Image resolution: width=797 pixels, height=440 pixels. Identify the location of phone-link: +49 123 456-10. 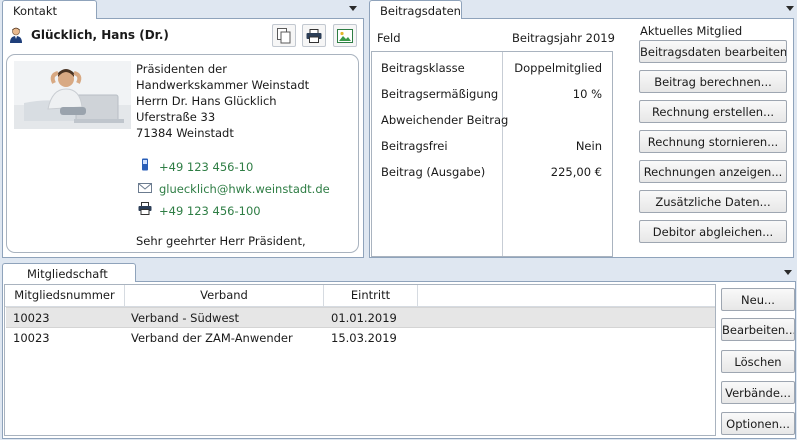
(206, 167).